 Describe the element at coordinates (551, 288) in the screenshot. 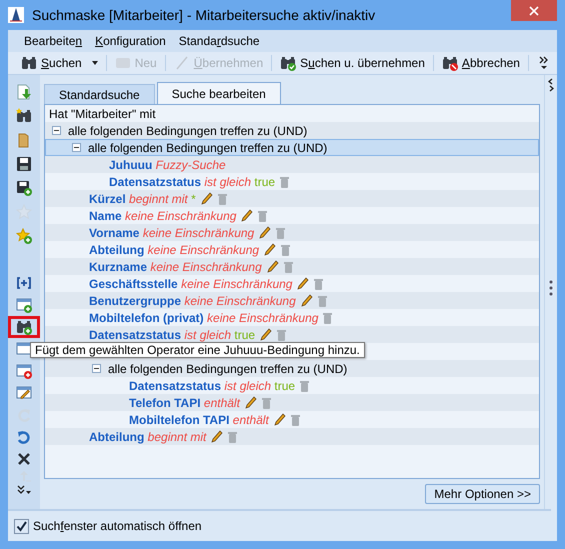

I see `grip-icon` at that location.